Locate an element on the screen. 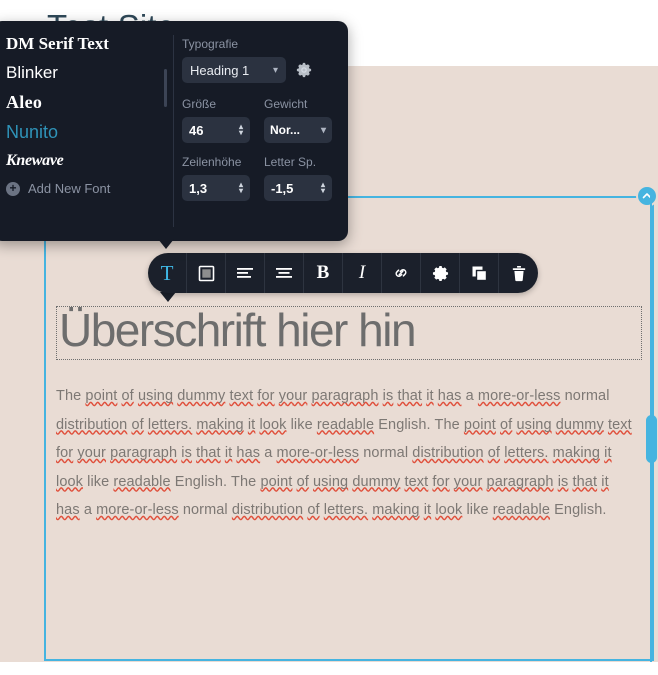  heading-element: Überschrift hier hin is located at coordinates (349, 332).